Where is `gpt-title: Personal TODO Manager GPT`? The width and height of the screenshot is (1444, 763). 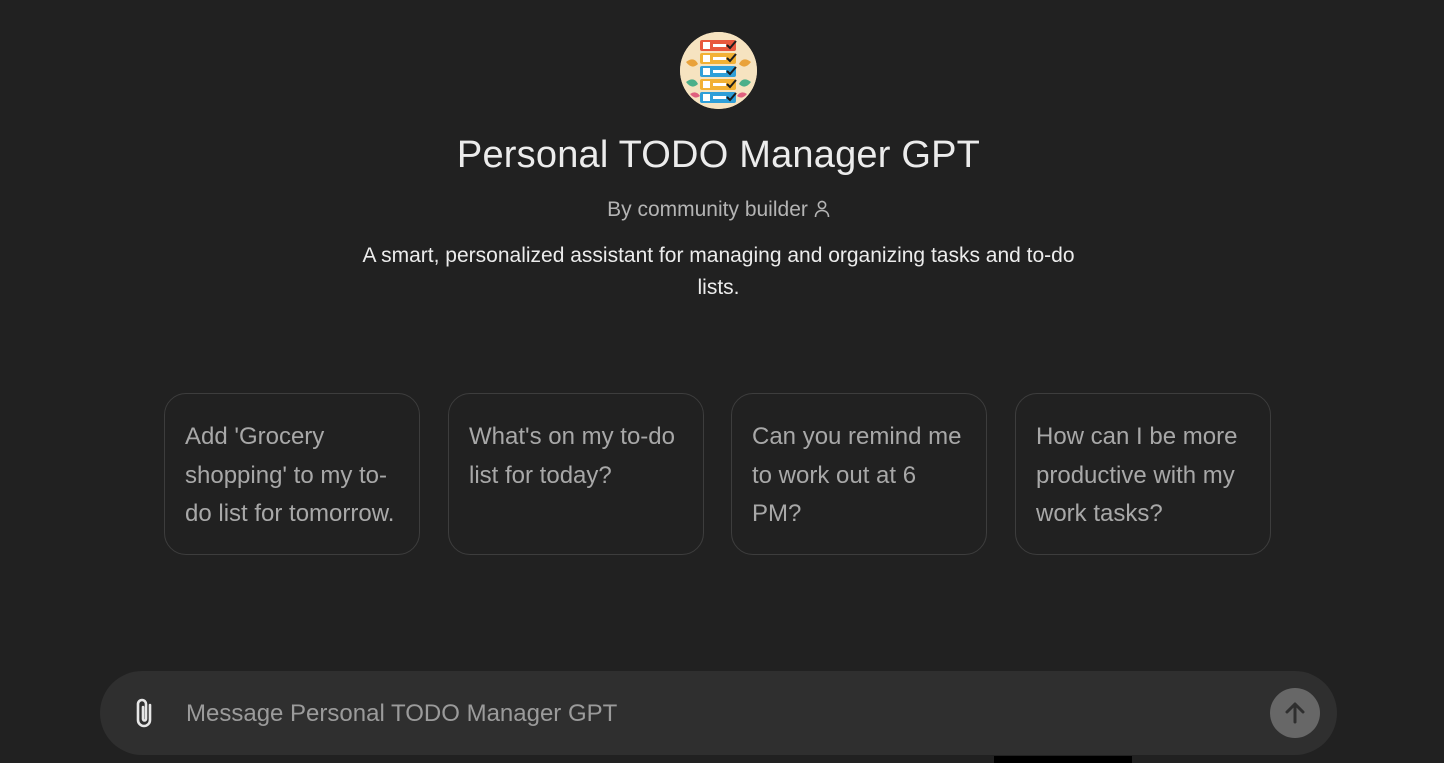 gpt-title: Personal TODO Manager GPT is located at coordinates (718, 155).